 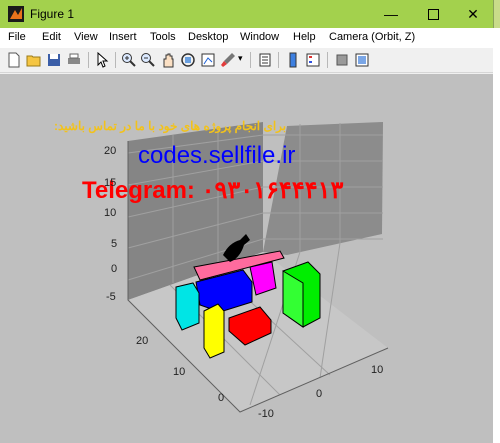 What do you see at coordinates (304, 37) in the screenshot?
I see `menu-help: Help` at bounding box center [304, 37].